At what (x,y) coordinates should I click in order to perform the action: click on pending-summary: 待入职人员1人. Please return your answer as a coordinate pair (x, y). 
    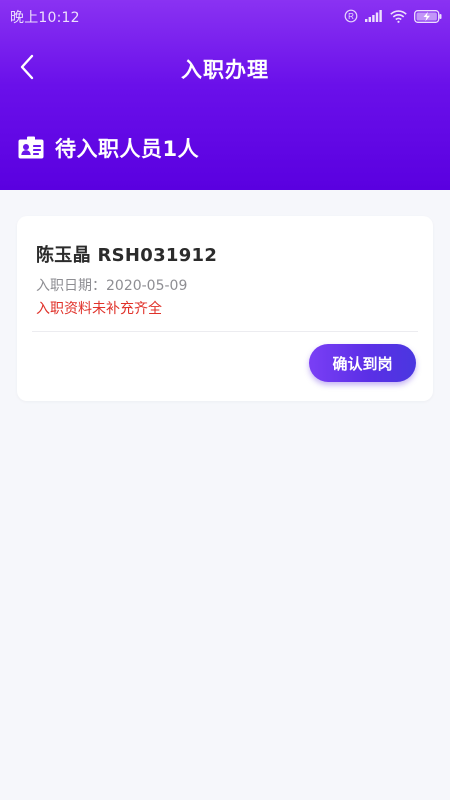
    Looking at the image, I should click on (108, 148).